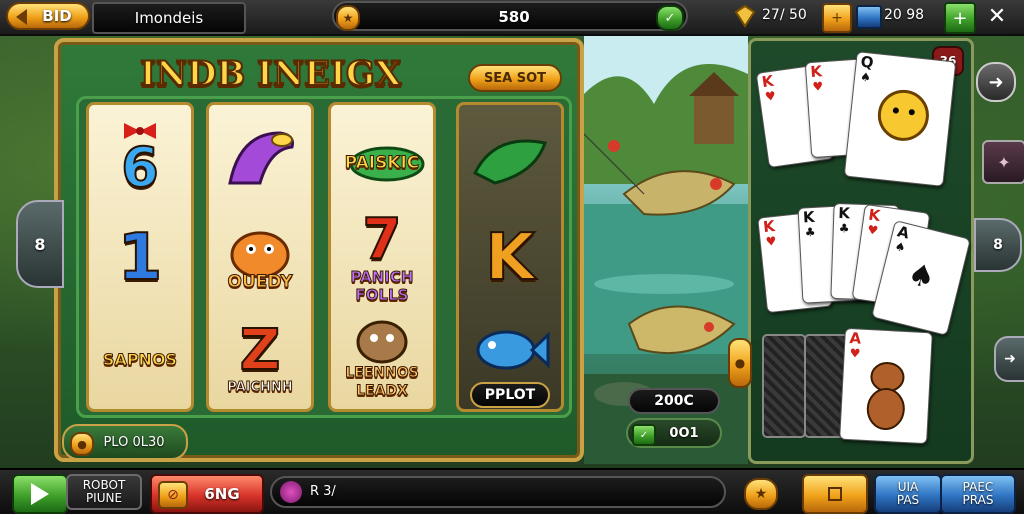  What do you see at coordinates (125, 442) in the screenshot?
I see `slot-info-button: ● PLO 0L30` at bounding box center [125, 442].